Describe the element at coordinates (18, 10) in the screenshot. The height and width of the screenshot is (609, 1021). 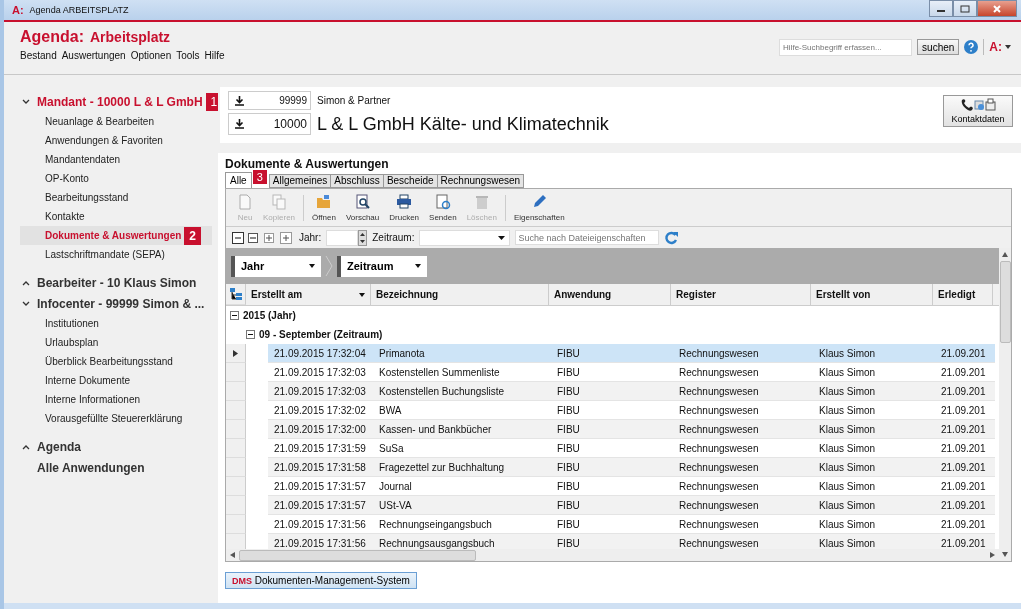
I see `app-logo: A:` at that location.